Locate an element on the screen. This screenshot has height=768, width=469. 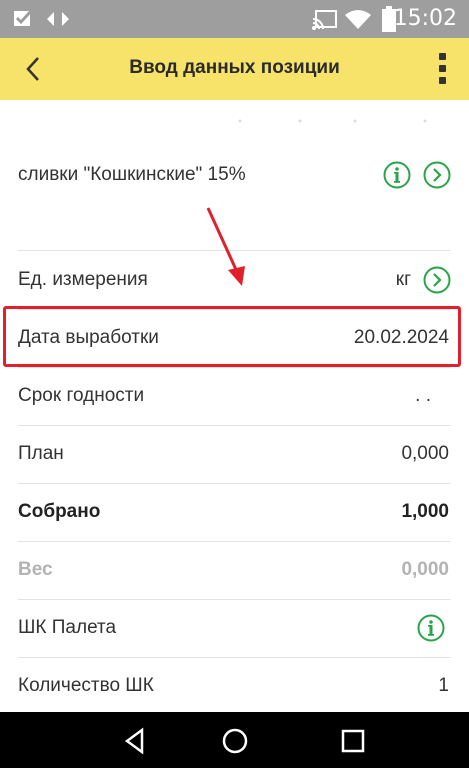
product-row: сливки "Кошкинские" 15% is located at coordinates (234, 175).